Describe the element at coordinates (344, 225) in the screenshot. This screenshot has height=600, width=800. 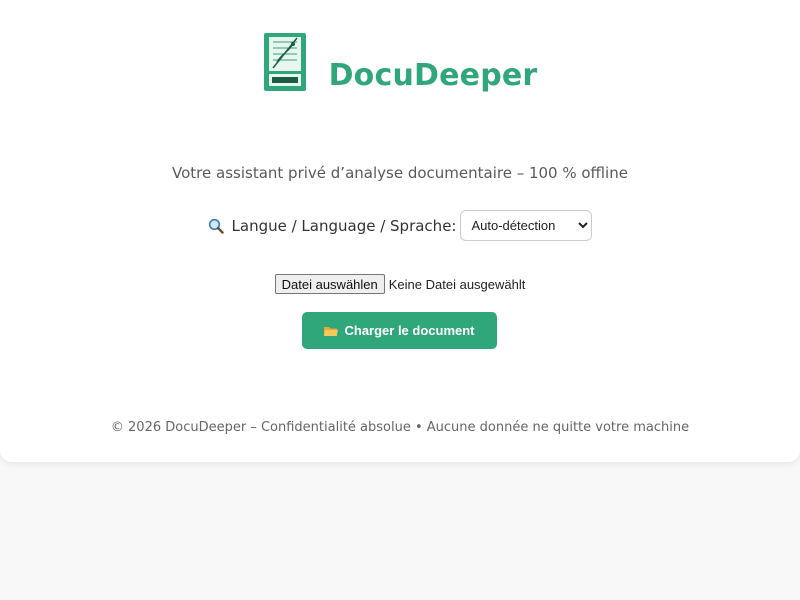
I see `language-label: Langue / Language / Sprache:` at that location.